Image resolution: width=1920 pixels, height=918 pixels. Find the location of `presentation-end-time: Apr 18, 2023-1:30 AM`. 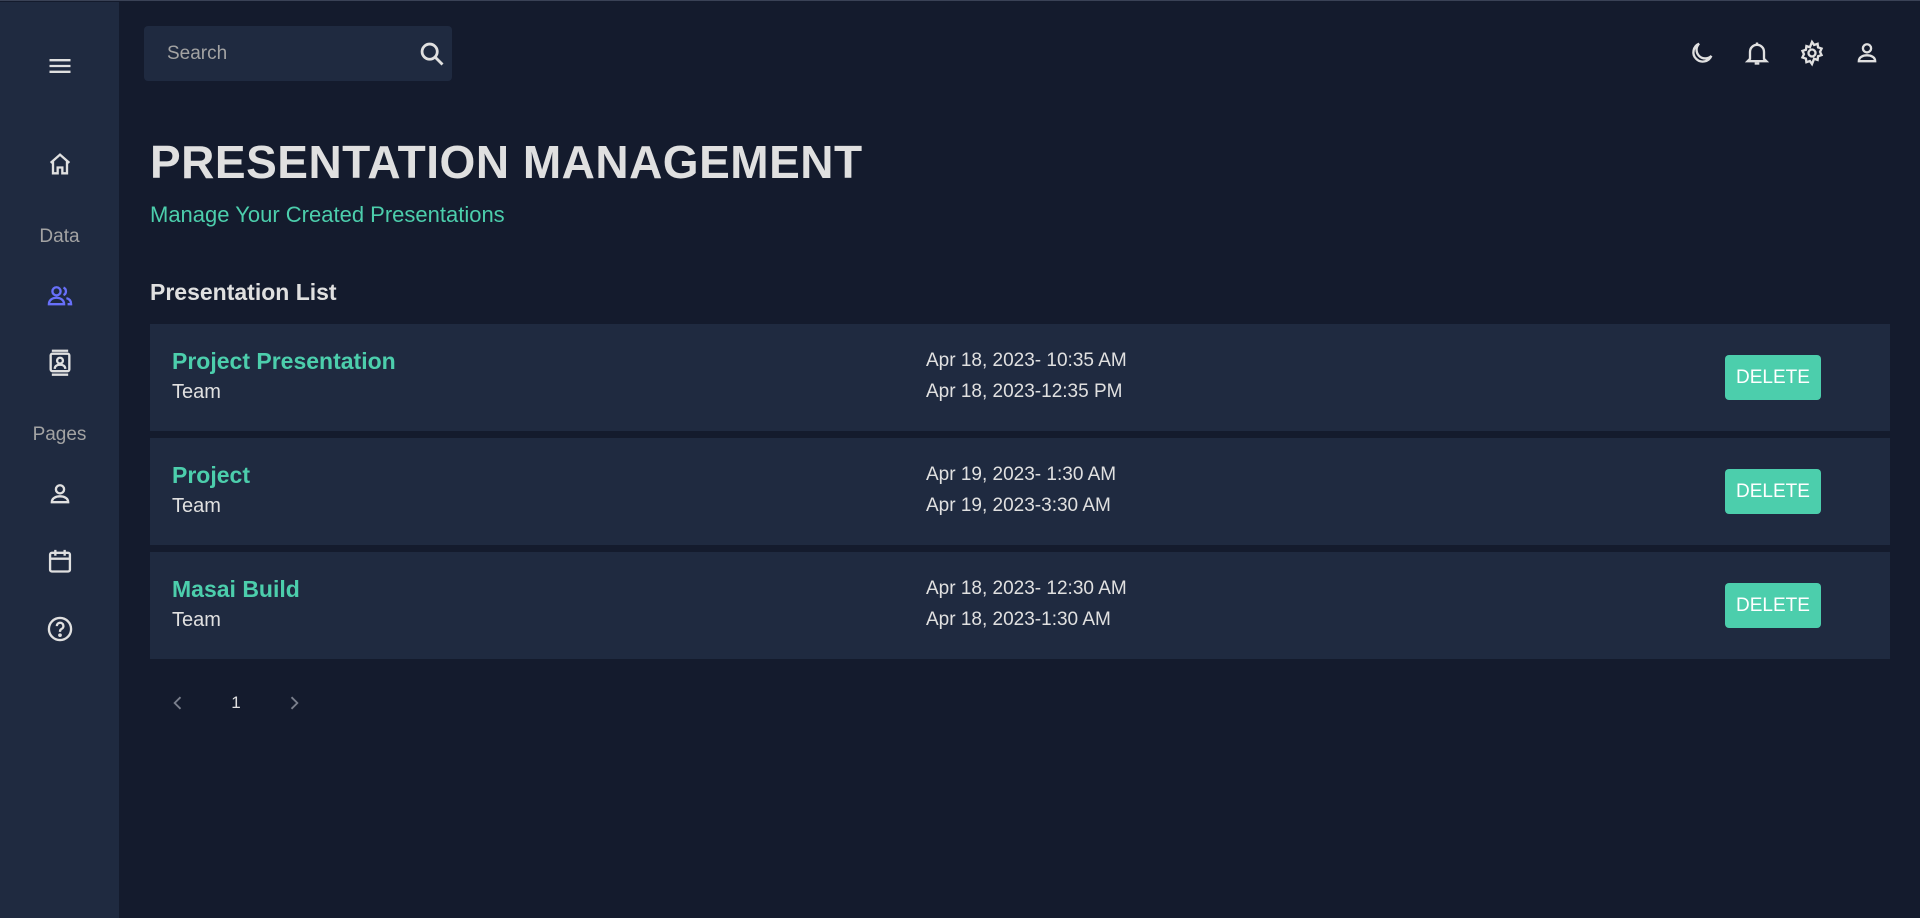

presentation-end-time: Apr 18, 2023-1:30 AM is located at coordinates (1018, 619).